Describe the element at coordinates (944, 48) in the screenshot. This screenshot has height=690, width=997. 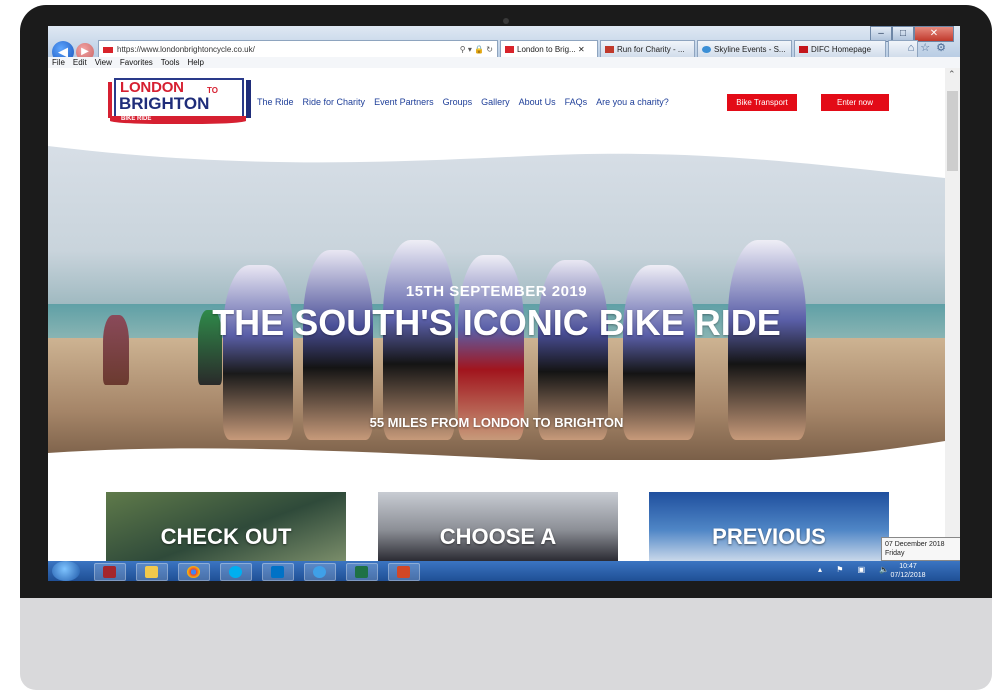
I see `settings-gear-icon: ⚙` at that location.